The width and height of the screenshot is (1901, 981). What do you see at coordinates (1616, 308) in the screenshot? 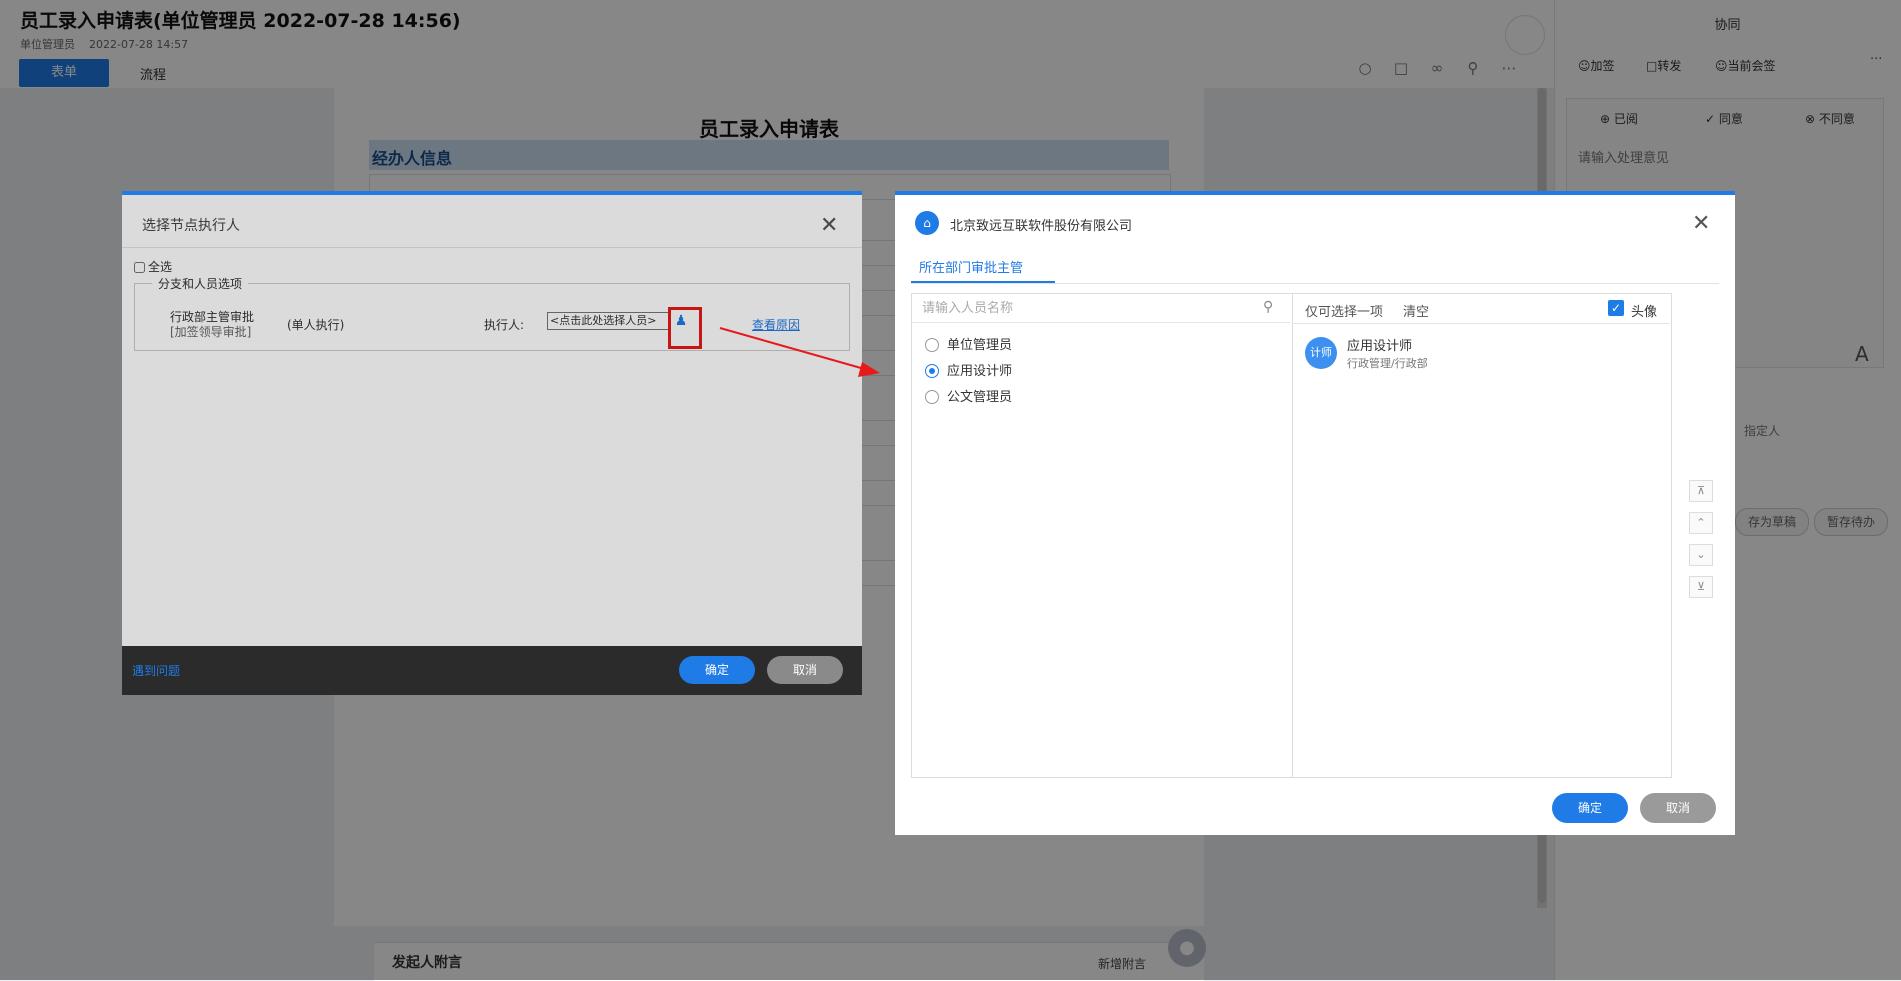
I see `avatar-checkbox: ✓` at bounding box center [1616, 308].